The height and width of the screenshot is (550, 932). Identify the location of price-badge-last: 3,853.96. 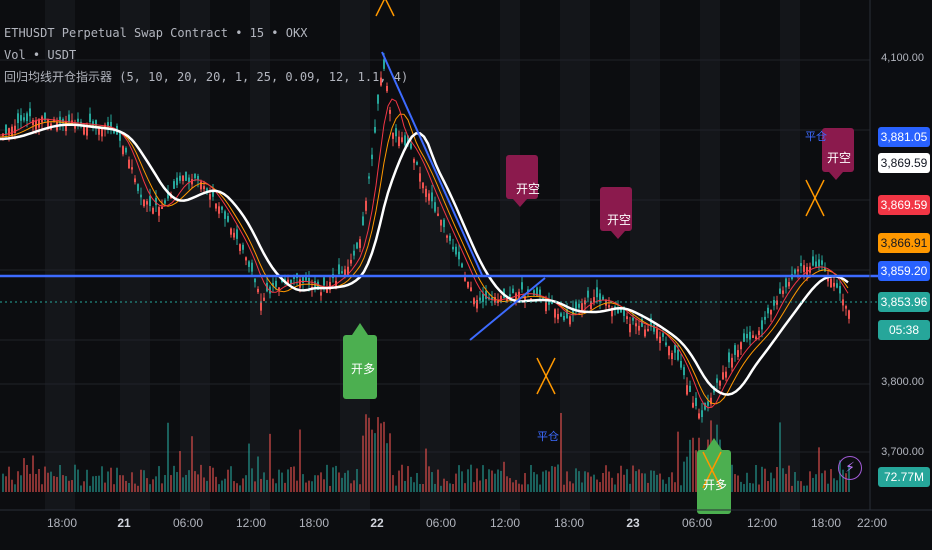
(904, 302).